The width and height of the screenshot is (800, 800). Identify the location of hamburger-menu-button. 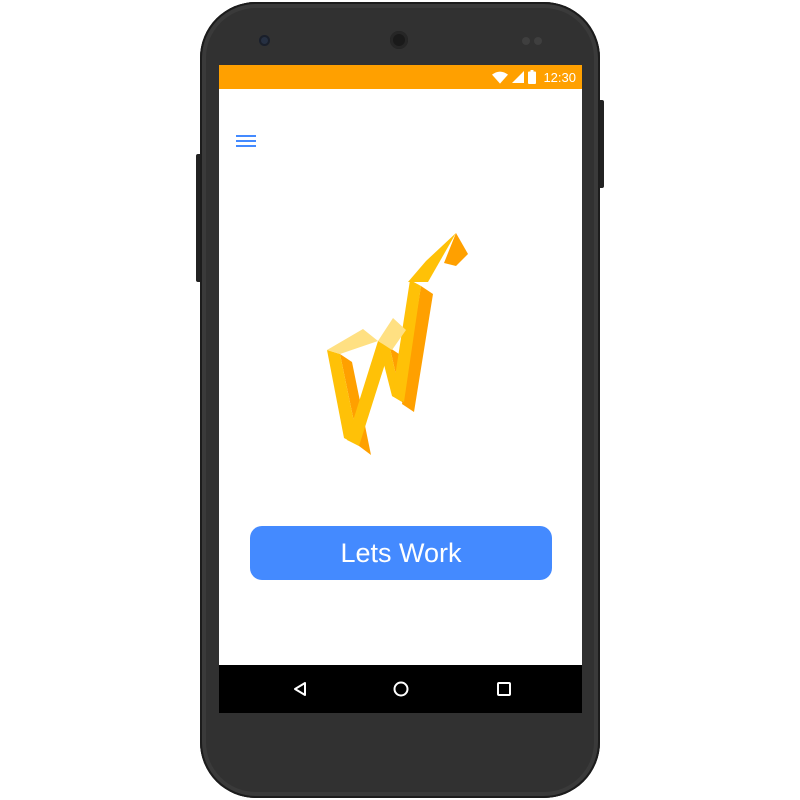
(246, 141).